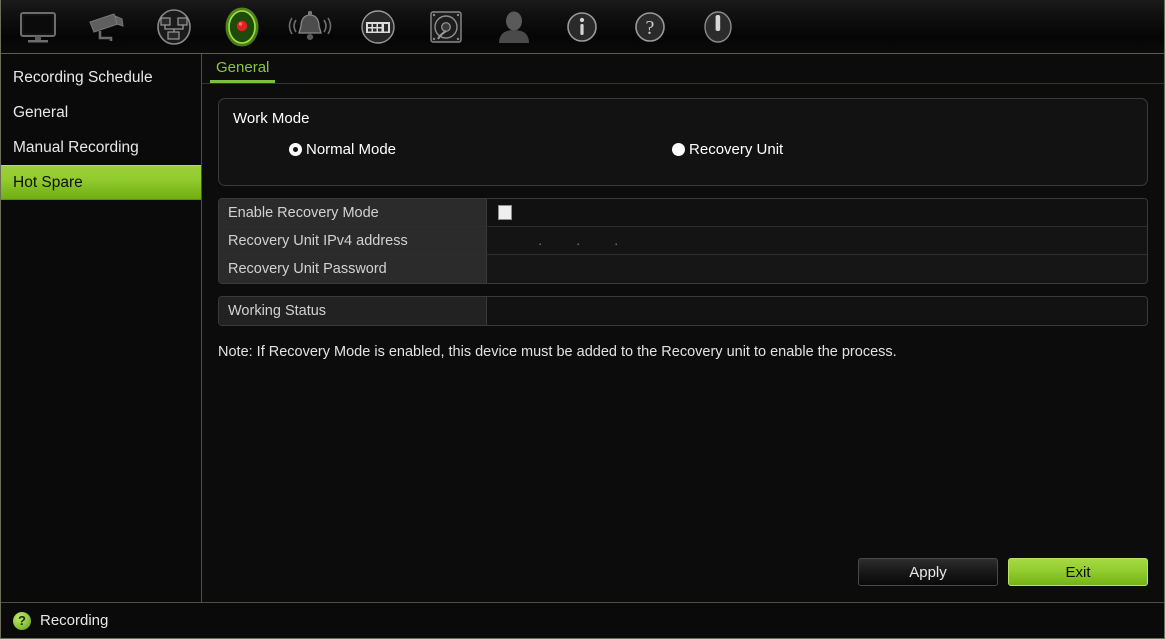  I want to click on info-icon, so click(582, 27).